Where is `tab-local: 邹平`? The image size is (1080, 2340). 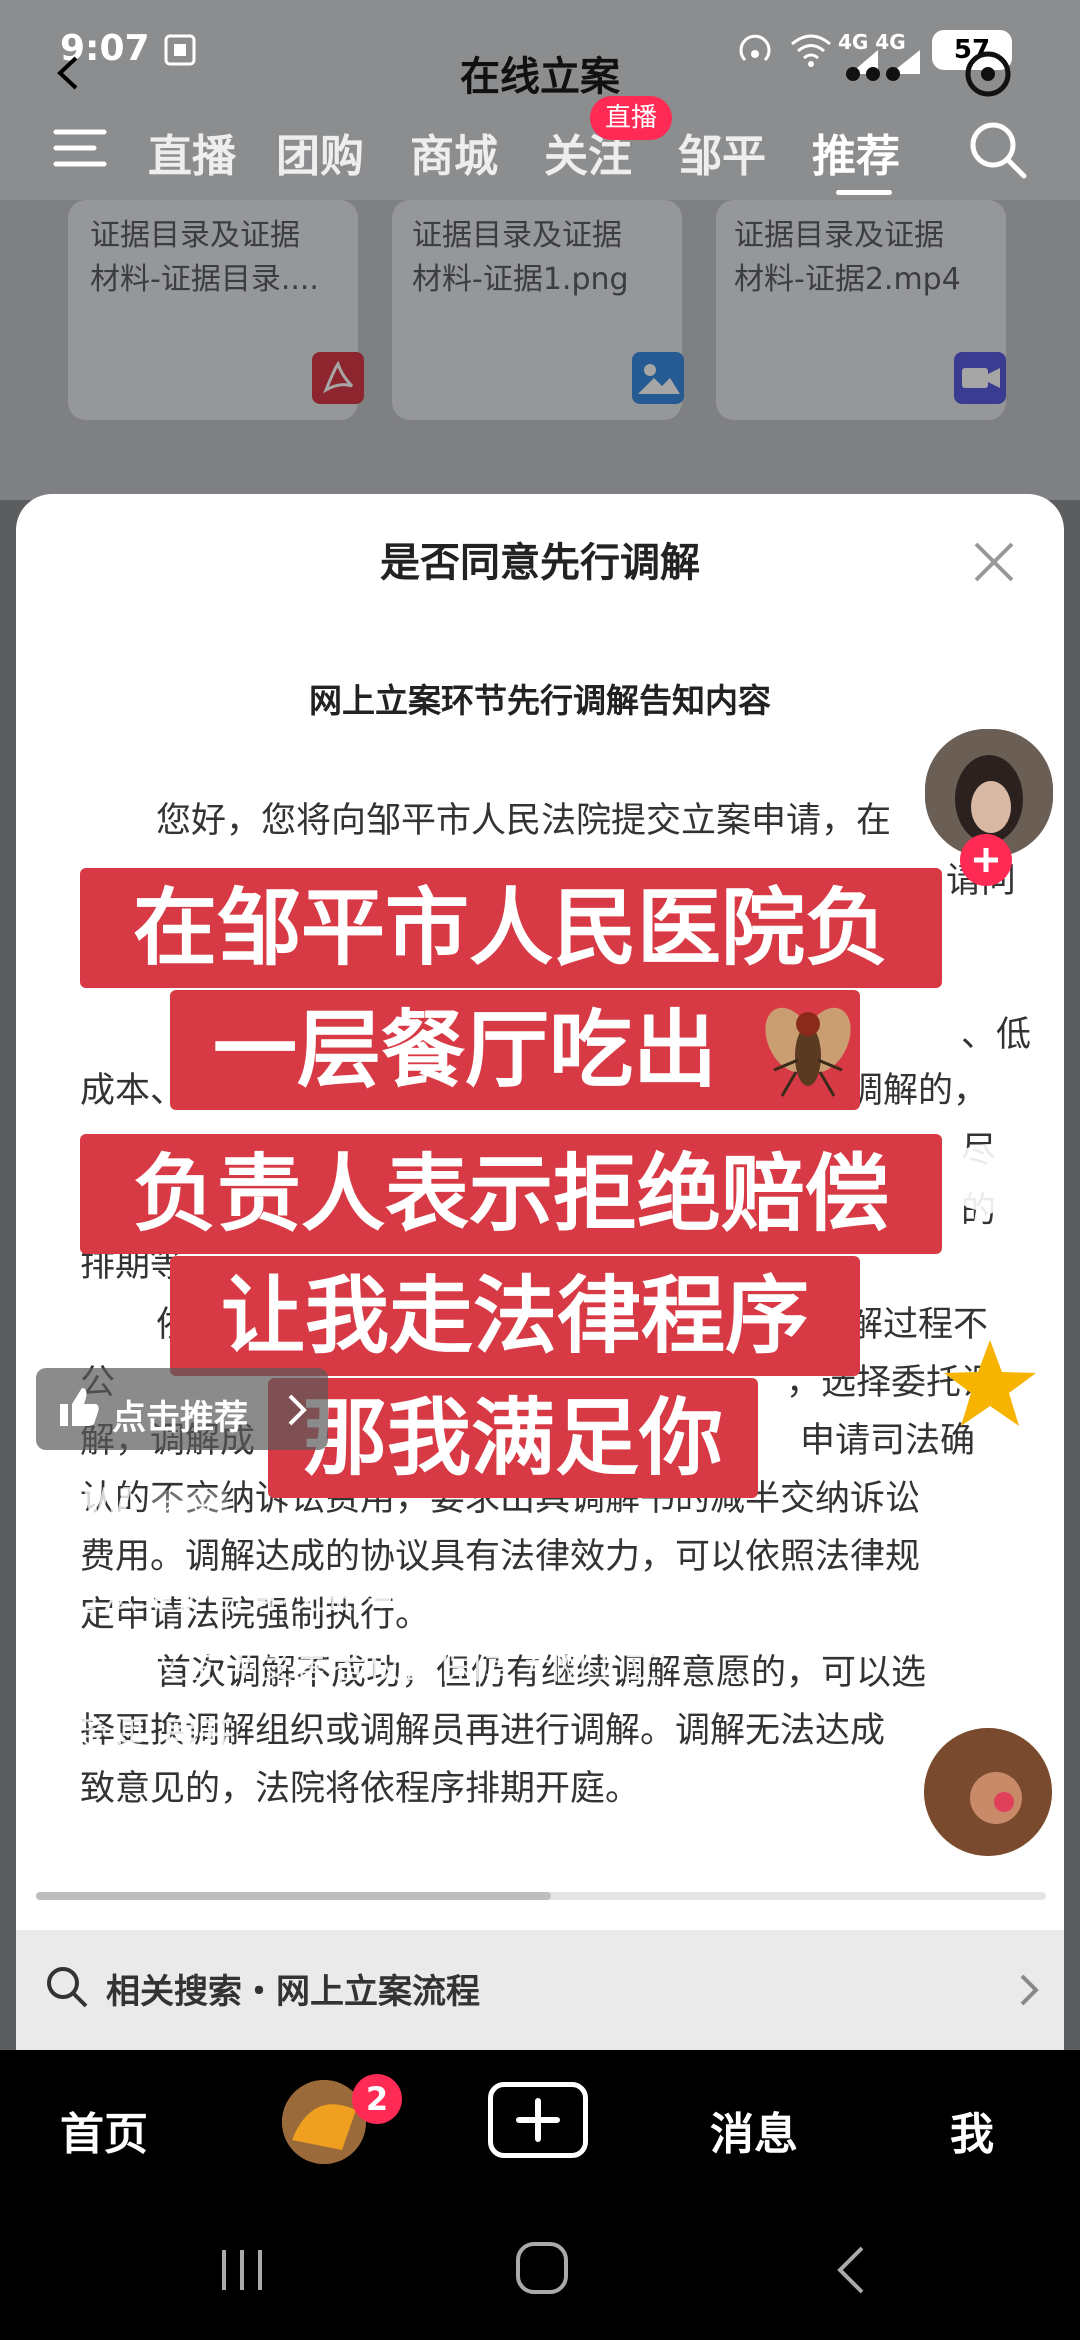 tab-local: 邹平 is located at coordinates (722, 152).